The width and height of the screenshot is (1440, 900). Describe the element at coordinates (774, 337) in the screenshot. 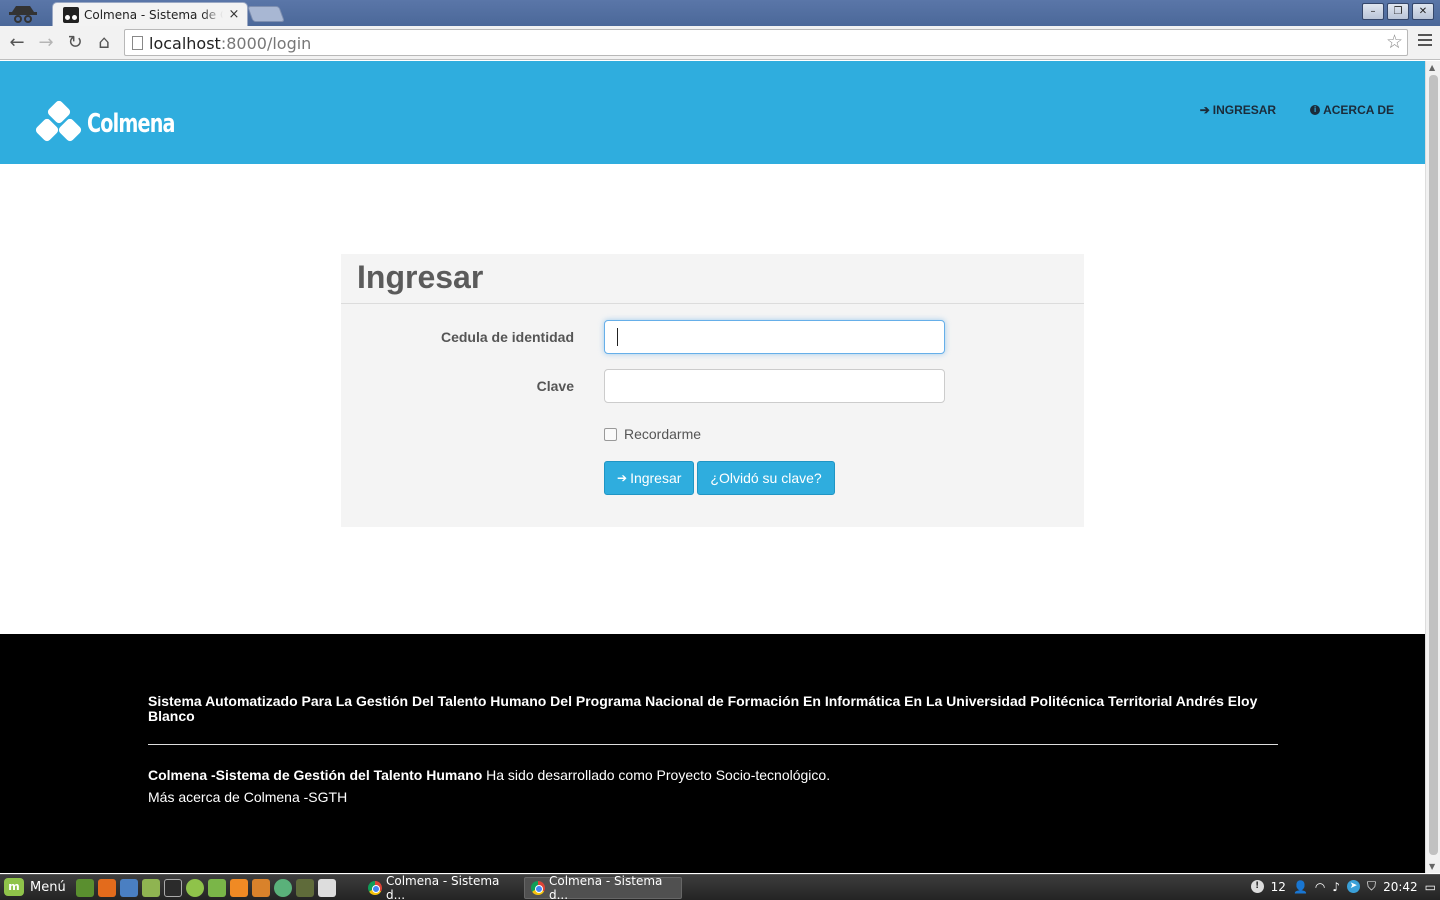

I see `cedula-input` at that location.